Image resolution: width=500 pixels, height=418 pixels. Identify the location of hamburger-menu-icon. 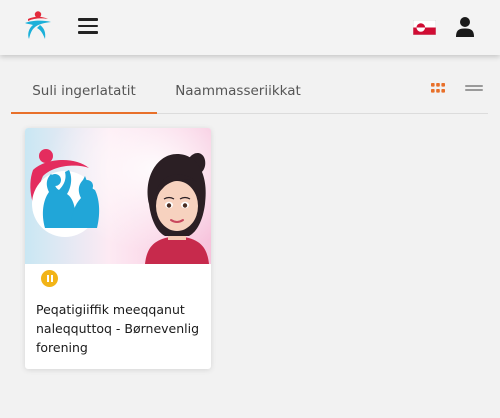
(88, 26).